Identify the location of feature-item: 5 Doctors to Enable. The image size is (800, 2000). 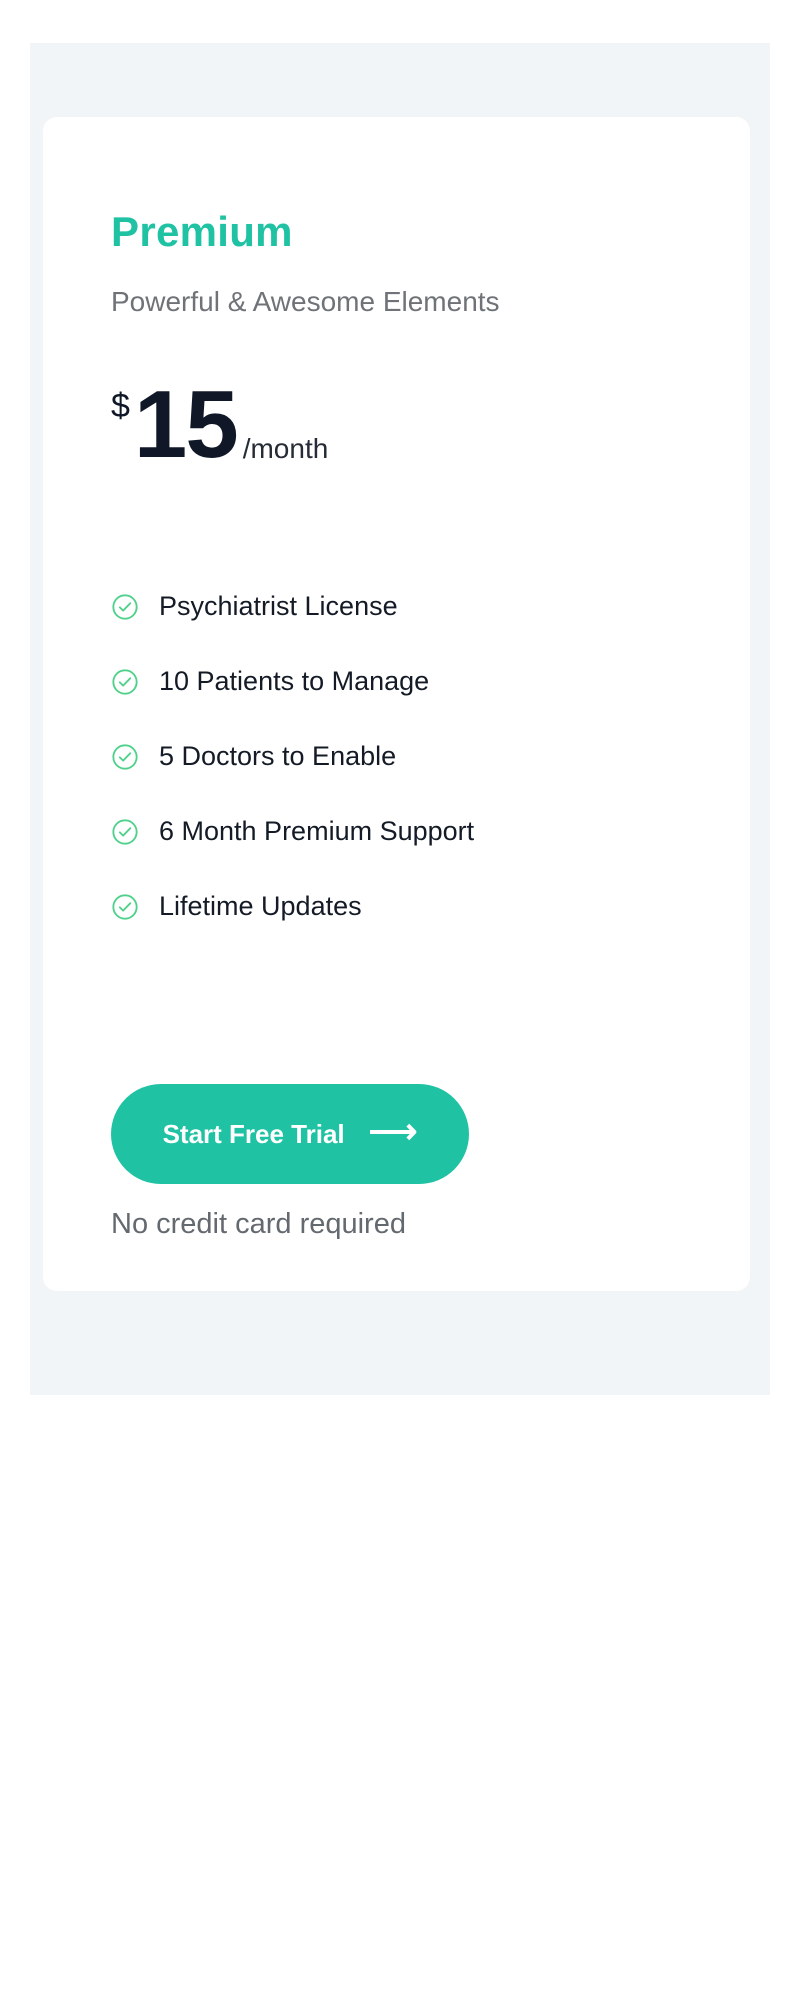
(292, 756).